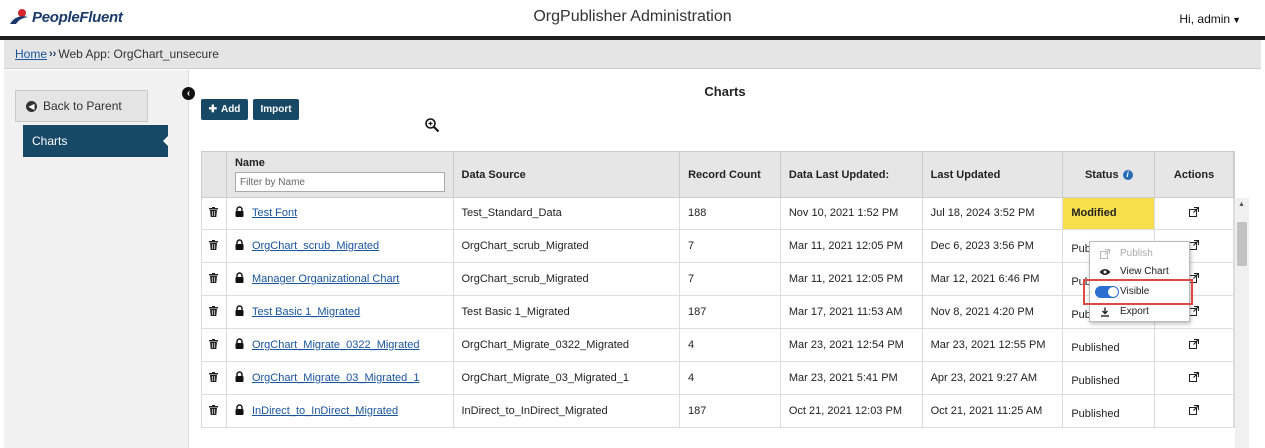 This screenshot has width=1265, height=448. I want to click on back-to-parent-button: ◀ Back to Parent, so click(81, 106).